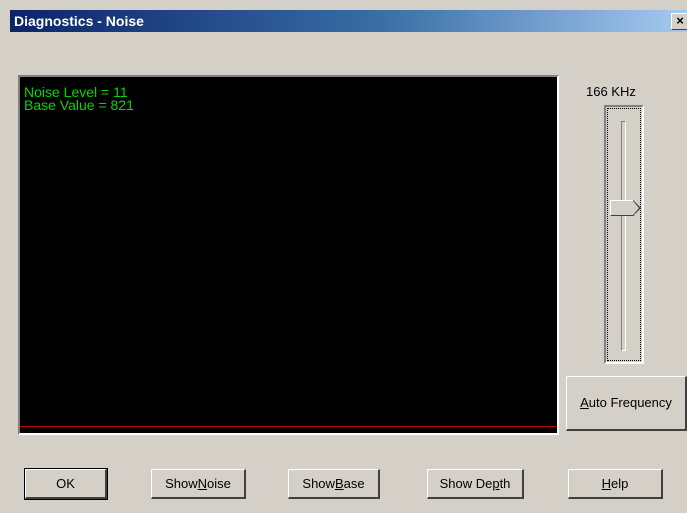  Describe the element at coordinates (625, 208) in the screenshot. I see `slider-thumb` at that location.